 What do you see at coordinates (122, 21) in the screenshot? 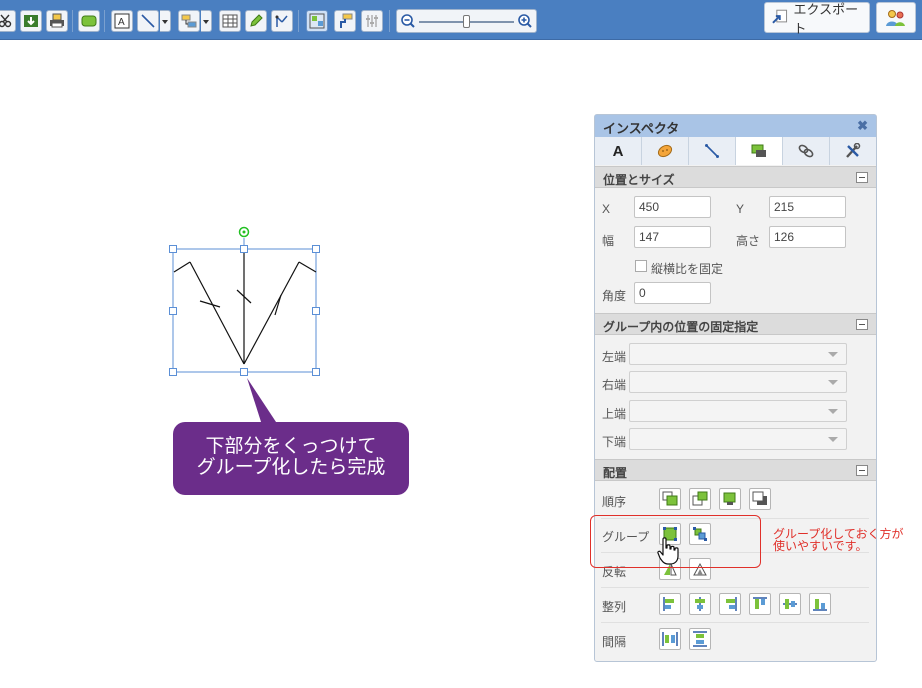
I see `text-box-icon: A` at bounding box center [122, 21].